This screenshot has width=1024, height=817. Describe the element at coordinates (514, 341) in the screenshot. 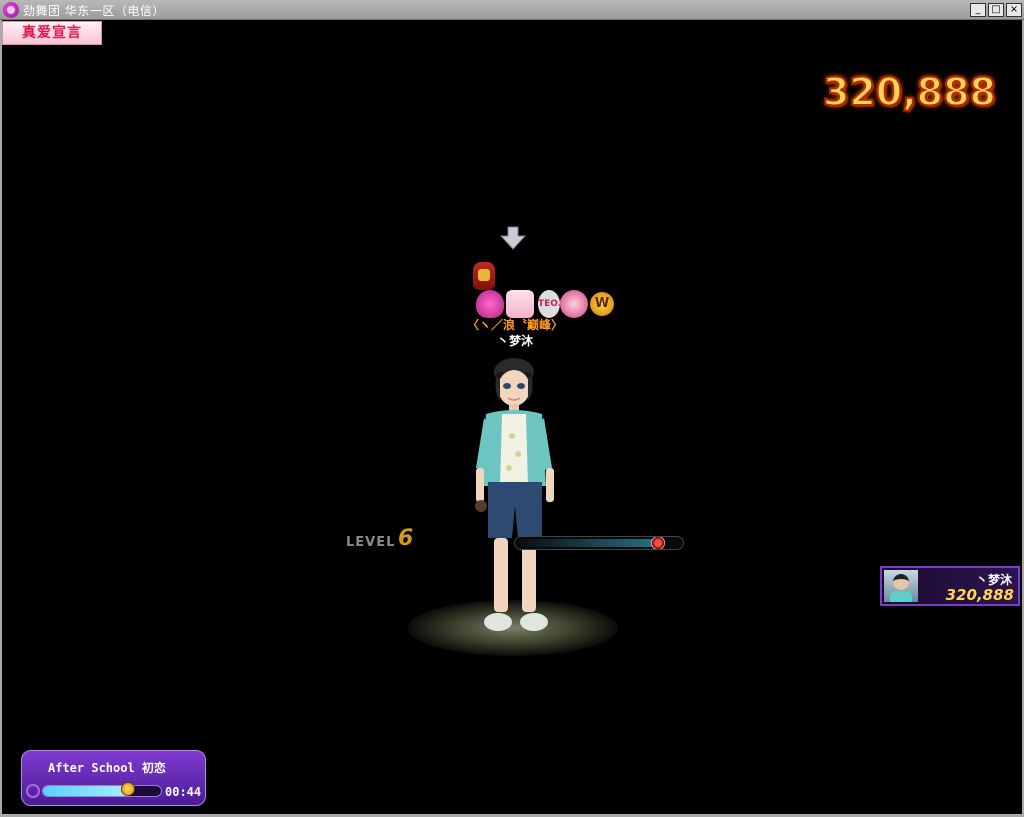

I see `player-name: 丶梦沐` at that location.